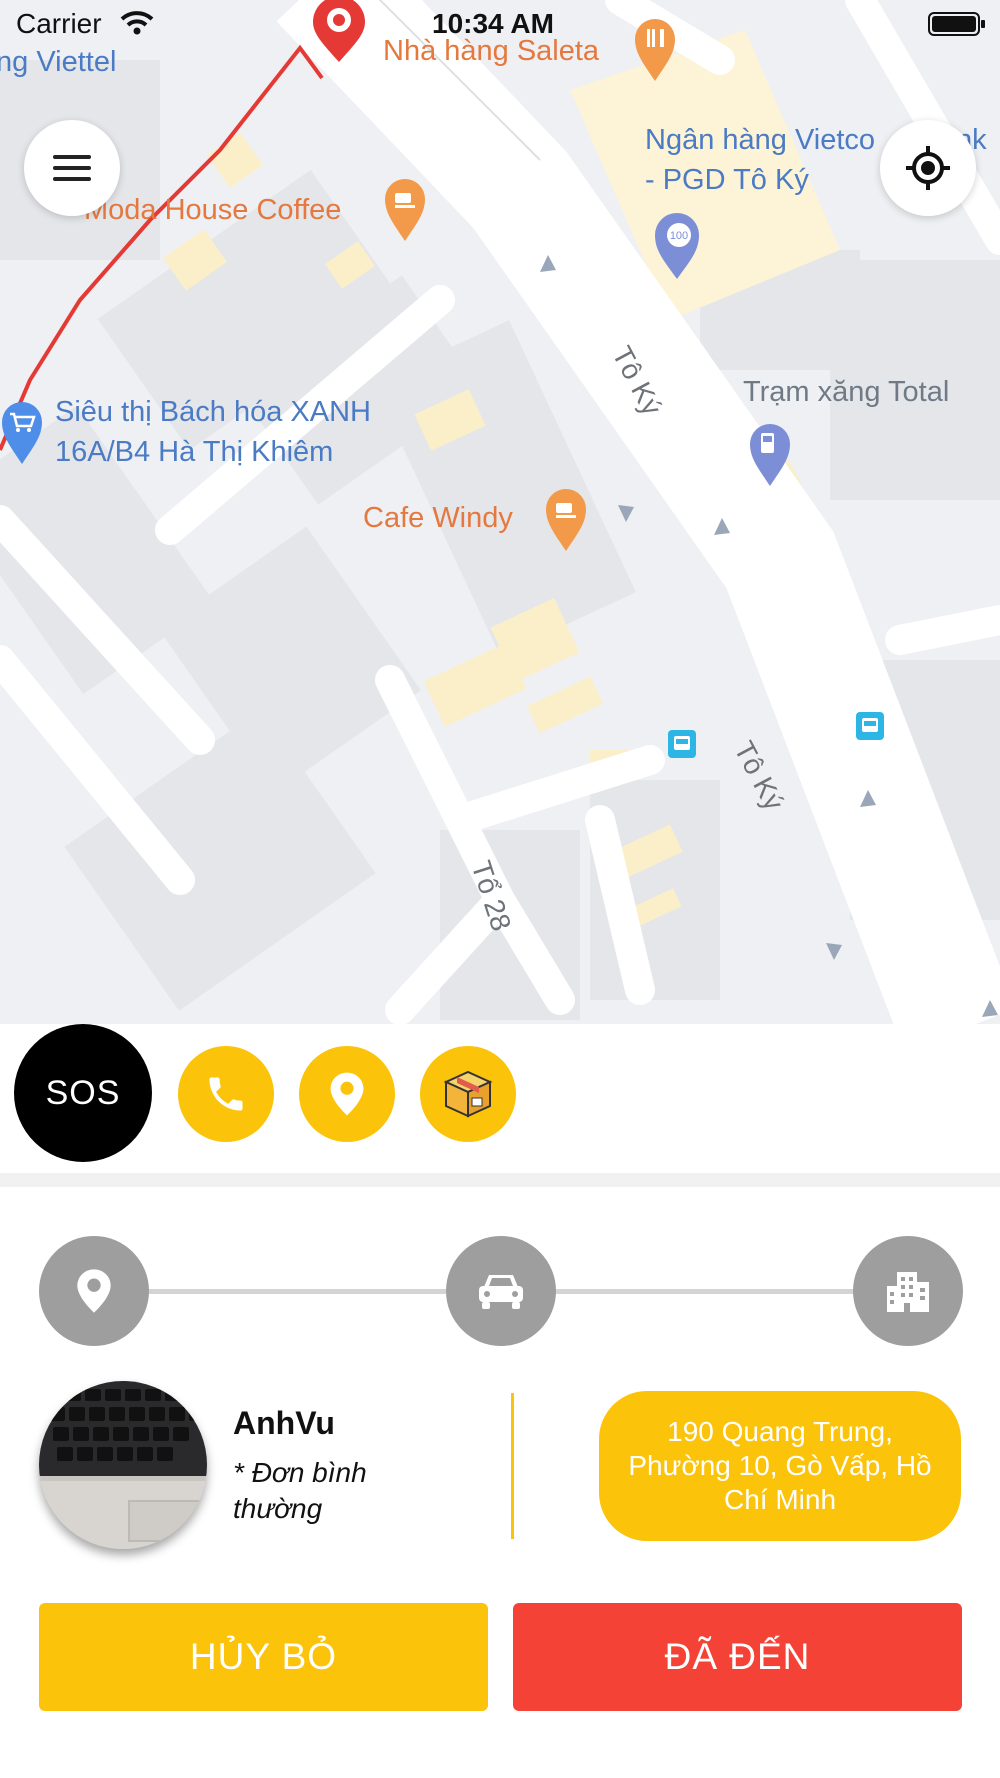 The height and width of the screenshot is (1778, 1000). I want to click on trip-progress, so click(500, 1291).